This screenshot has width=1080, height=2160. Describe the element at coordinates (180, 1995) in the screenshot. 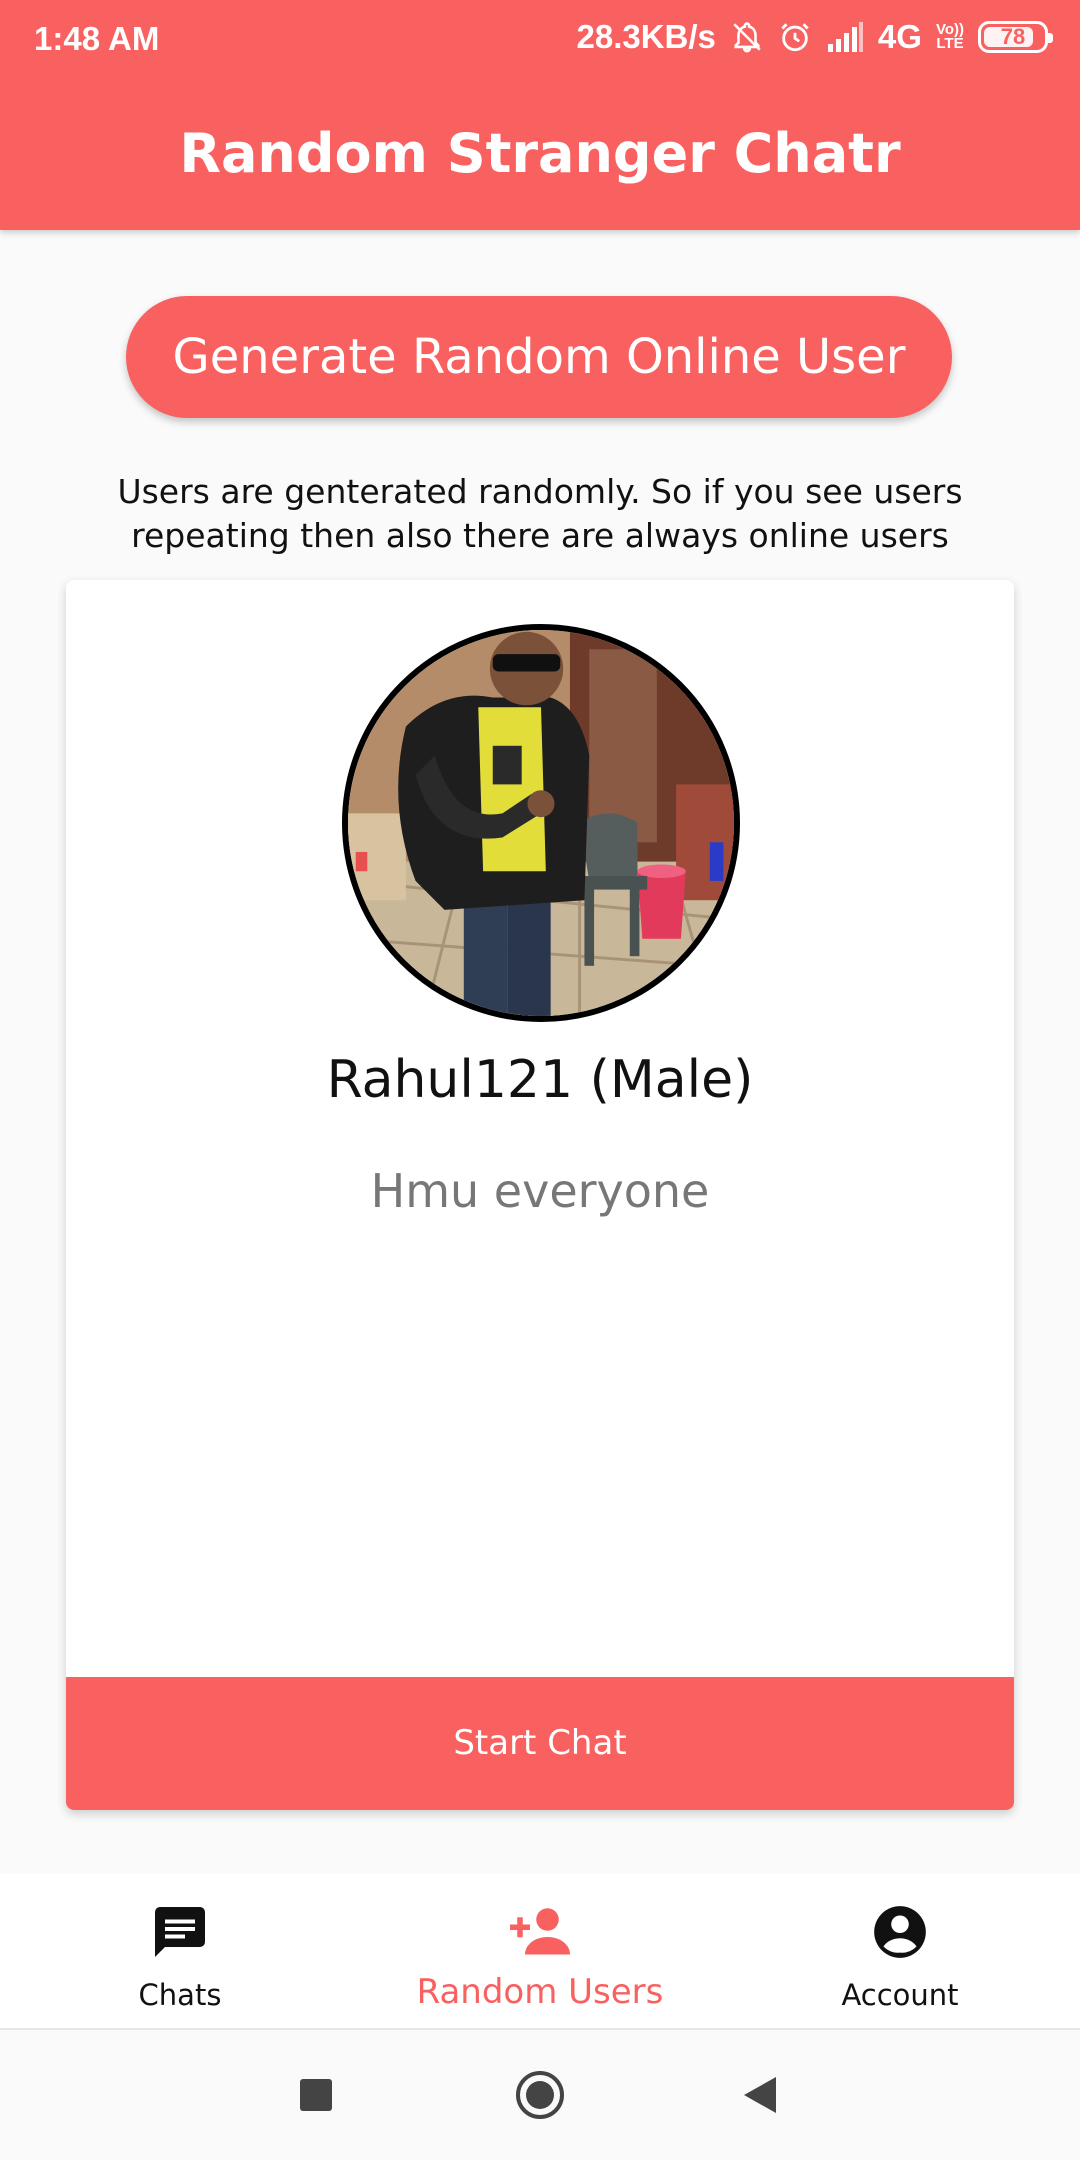

I see `nav-label-chats: Chats` at that location.